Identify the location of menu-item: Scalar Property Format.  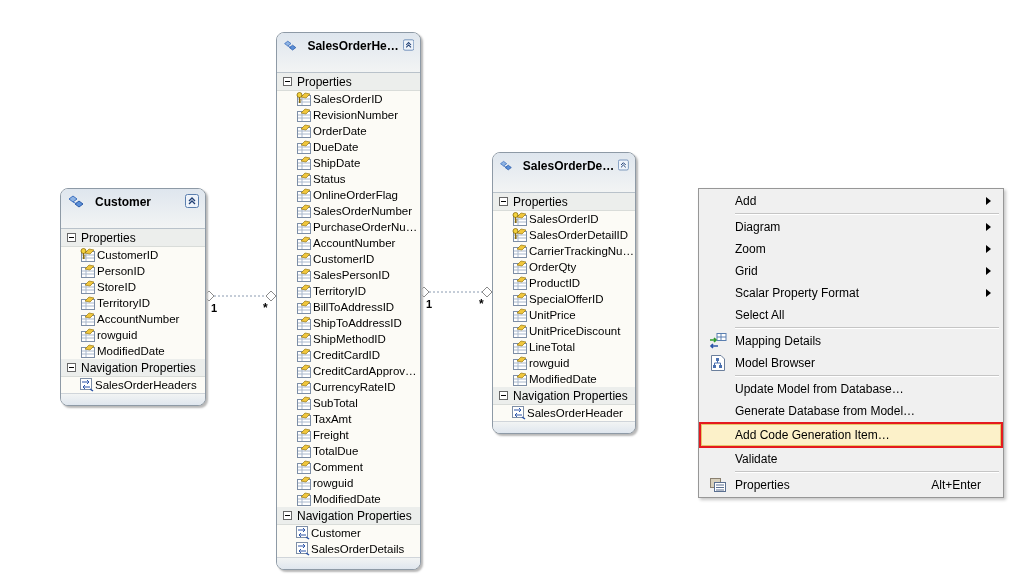
(851, 293).